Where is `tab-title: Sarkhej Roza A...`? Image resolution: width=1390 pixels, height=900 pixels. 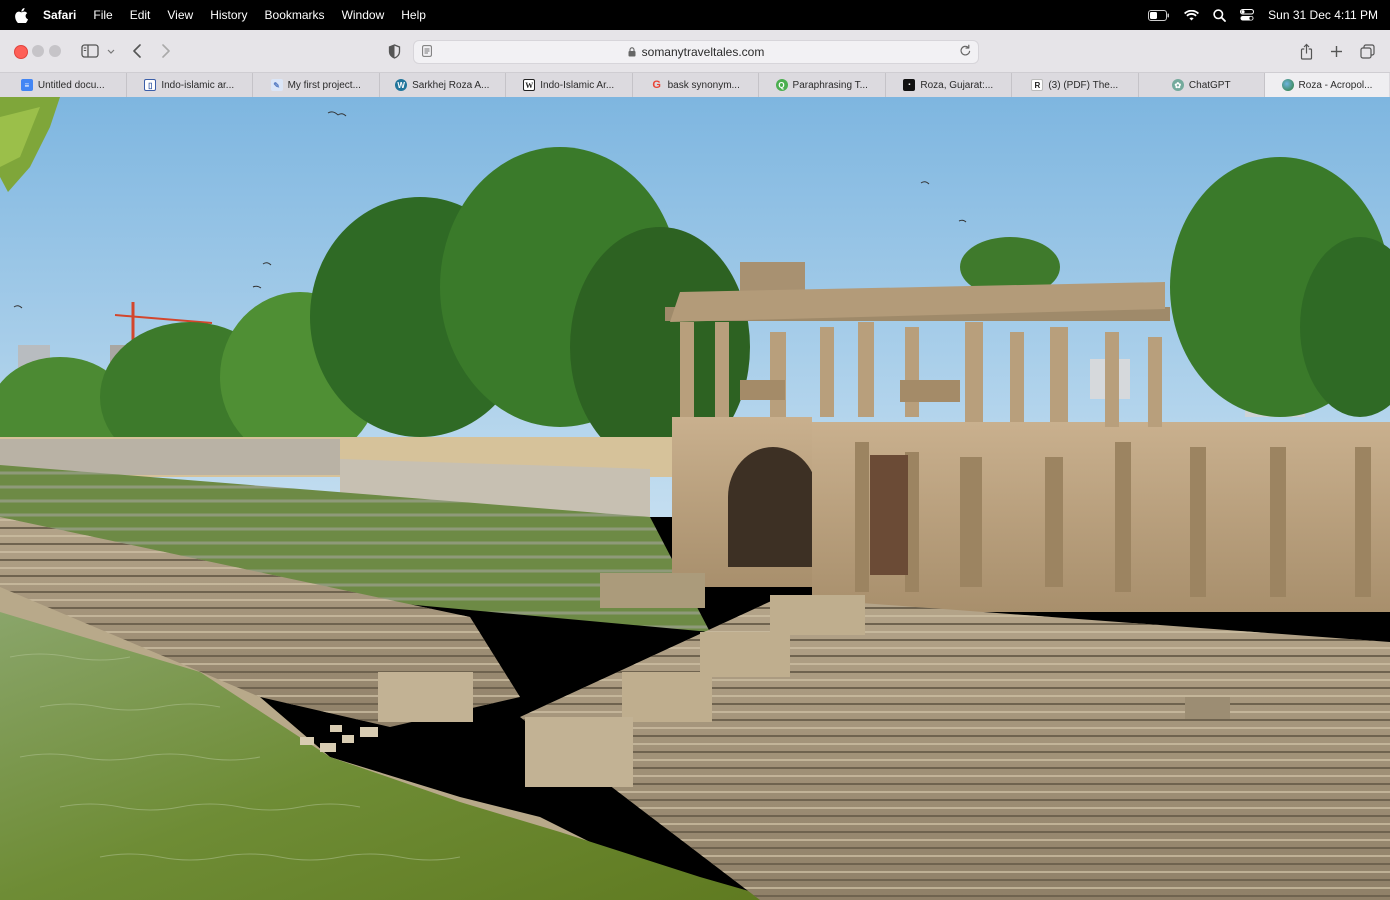
tab-title: Sarkhej Roza A... is located at coordinates (451, 85).